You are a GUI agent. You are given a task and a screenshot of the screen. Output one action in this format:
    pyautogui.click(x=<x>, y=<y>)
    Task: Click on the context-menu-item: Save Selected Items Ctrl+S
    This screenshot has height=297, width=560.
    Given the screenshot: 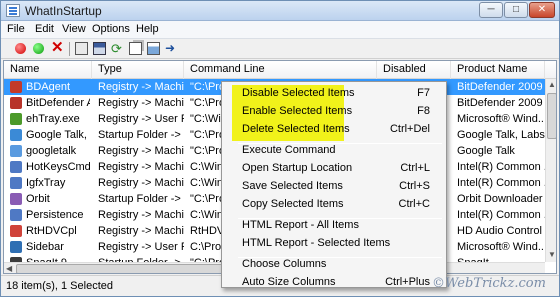 What is the action you would take?
    pyautogui.click(x=334, y=187)
    